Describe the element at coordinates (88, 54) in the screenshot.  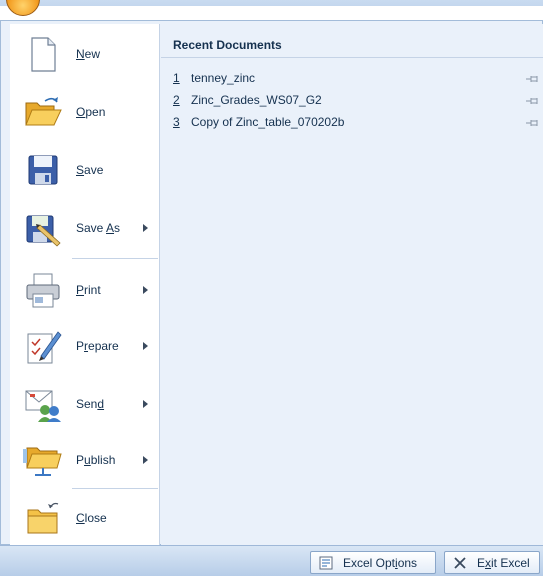
I see `new-label: New` at that location.